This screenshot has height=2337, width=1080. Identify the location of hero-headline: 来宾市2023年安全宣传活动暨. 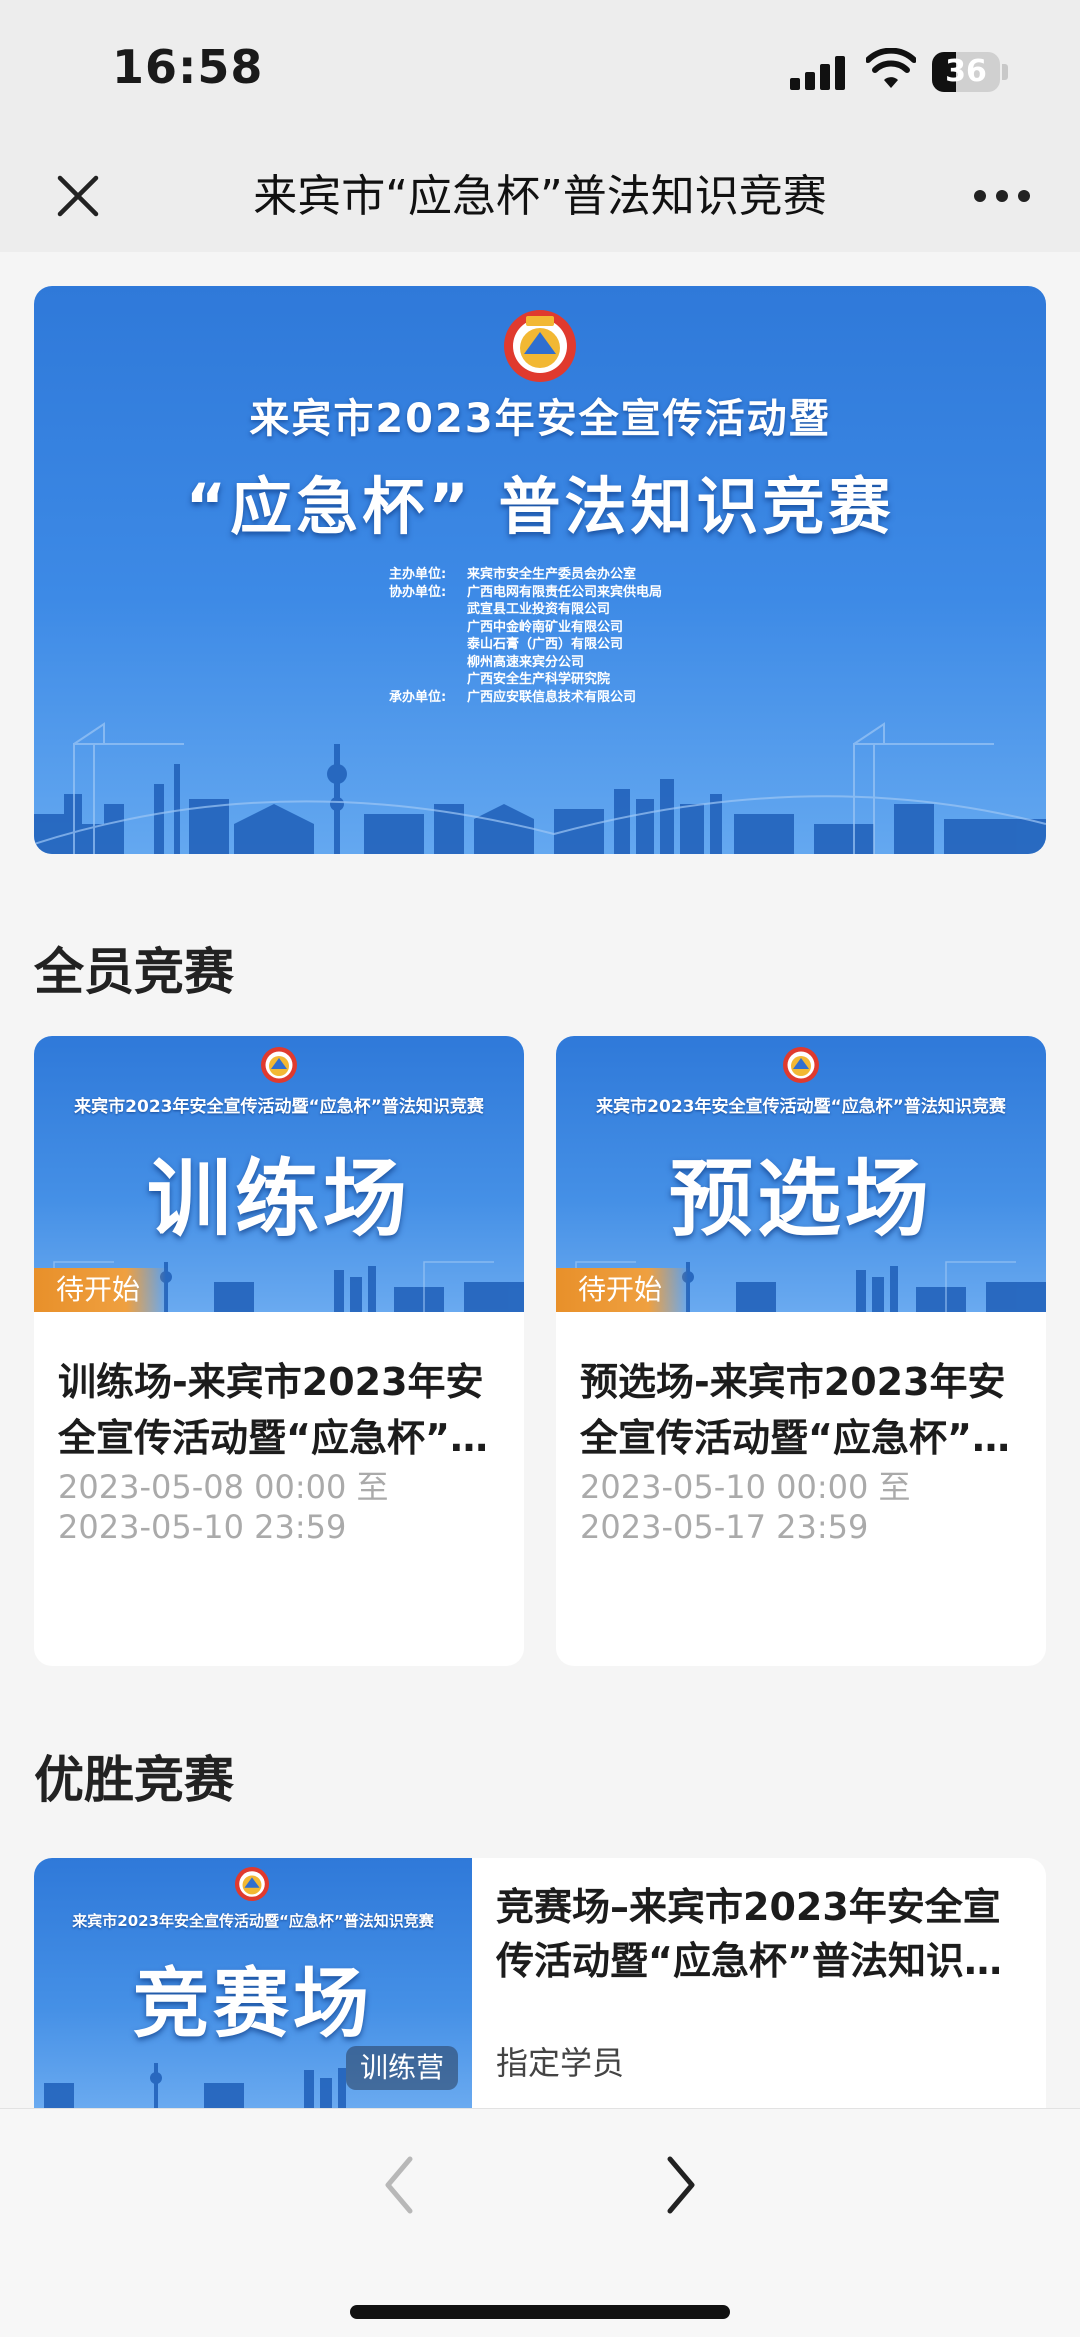
(540, 419).